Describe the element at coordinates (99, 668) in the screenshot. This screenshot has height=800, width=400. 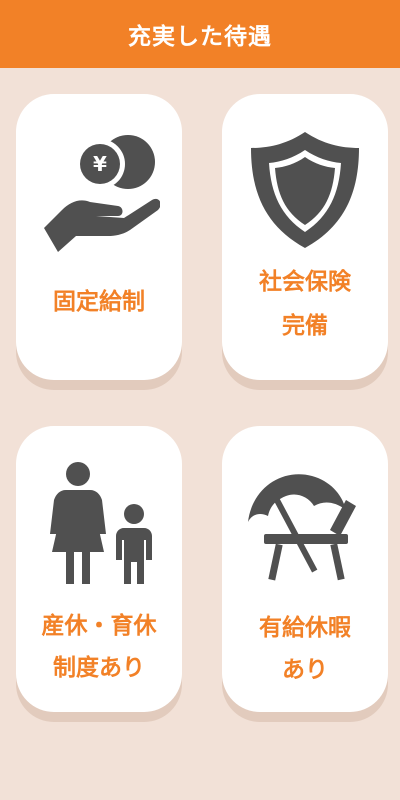
I see `benefit-label-line-2: 制度あり` at that location.